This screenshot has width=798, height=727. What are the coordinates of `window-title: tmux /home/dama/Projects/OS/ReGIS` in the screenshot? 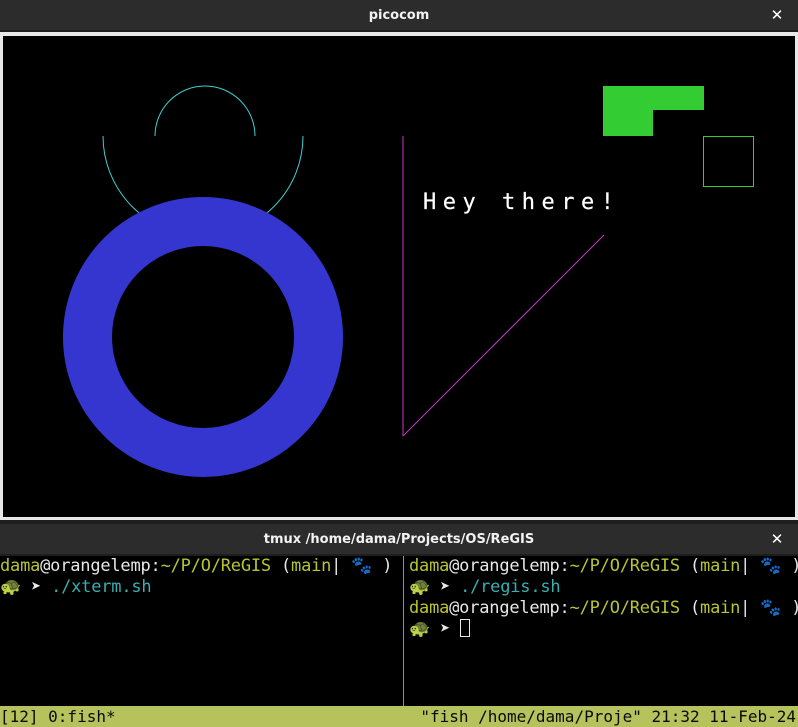 It's located at (399, 539).